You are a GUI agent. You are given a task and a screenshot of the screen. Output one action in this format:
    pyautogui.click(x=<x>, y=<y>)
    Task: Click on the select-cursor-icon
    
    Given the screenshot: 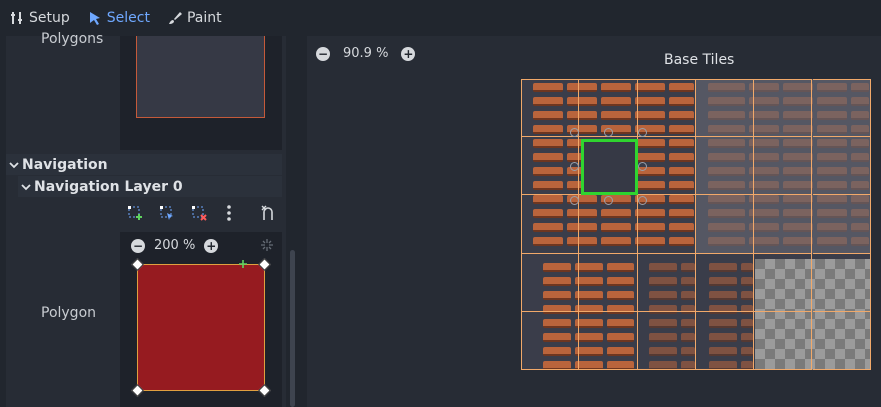 What is the action you would take?
    pyautogui.click(x=94, y=18)
    